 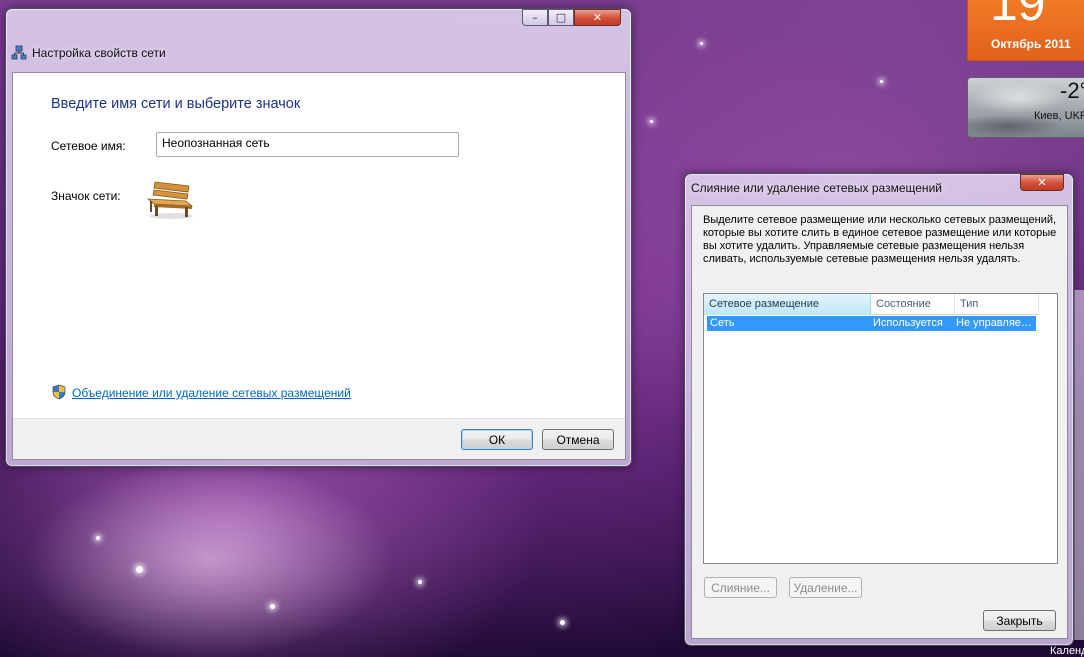 I want to click on bench-icon, so click(x=170, y=200).